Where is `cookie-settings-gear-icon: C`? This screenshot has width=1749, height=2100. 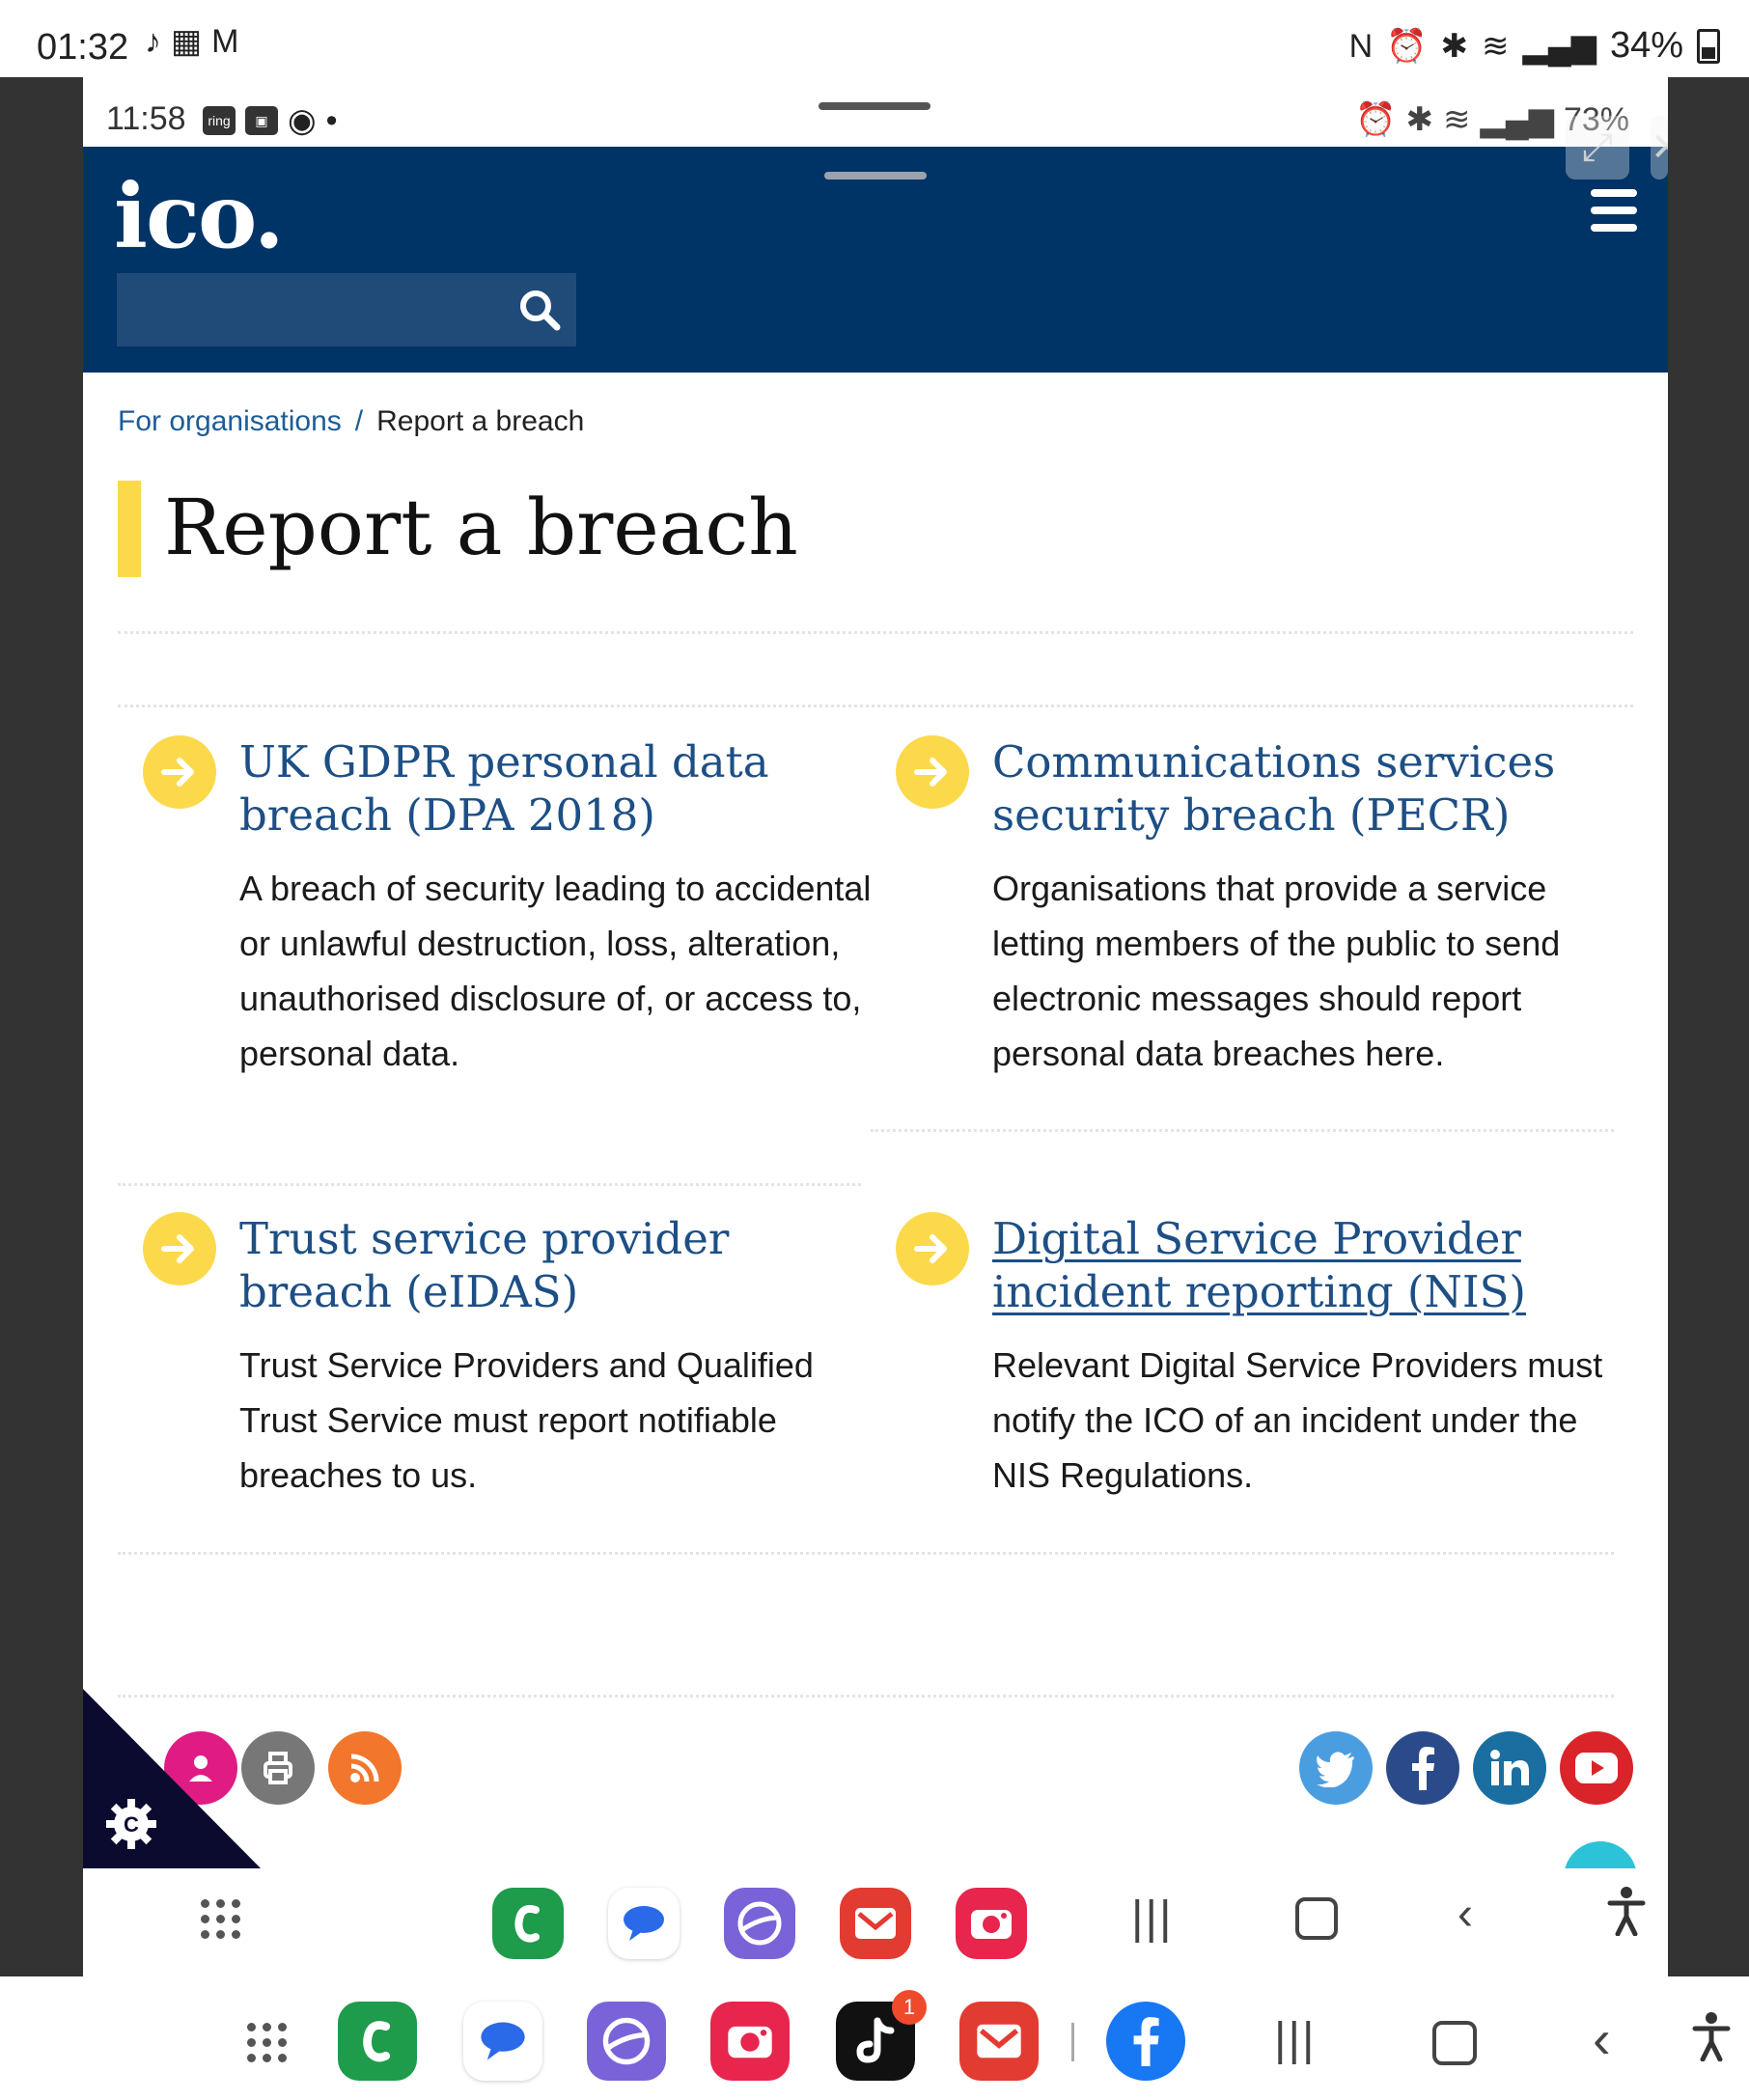 cookie-settings-gear-icon: C is located at coordinates (131, 1824).